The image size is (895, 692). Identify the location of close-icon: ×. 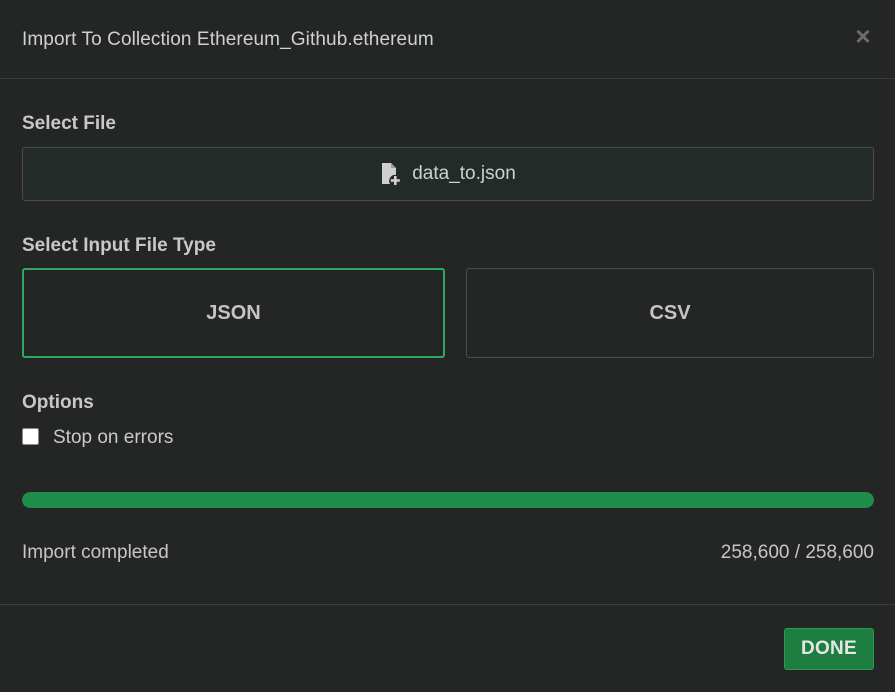
(863, 36).